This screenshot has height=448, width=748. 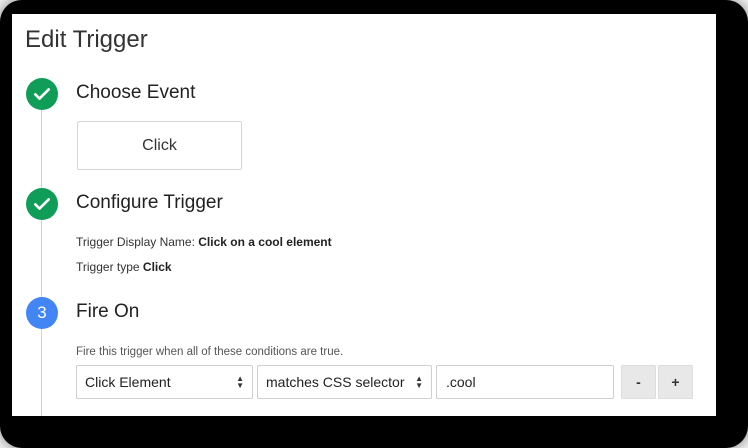 I want to click on add-condition-button: +, so click(x=675, y=382).